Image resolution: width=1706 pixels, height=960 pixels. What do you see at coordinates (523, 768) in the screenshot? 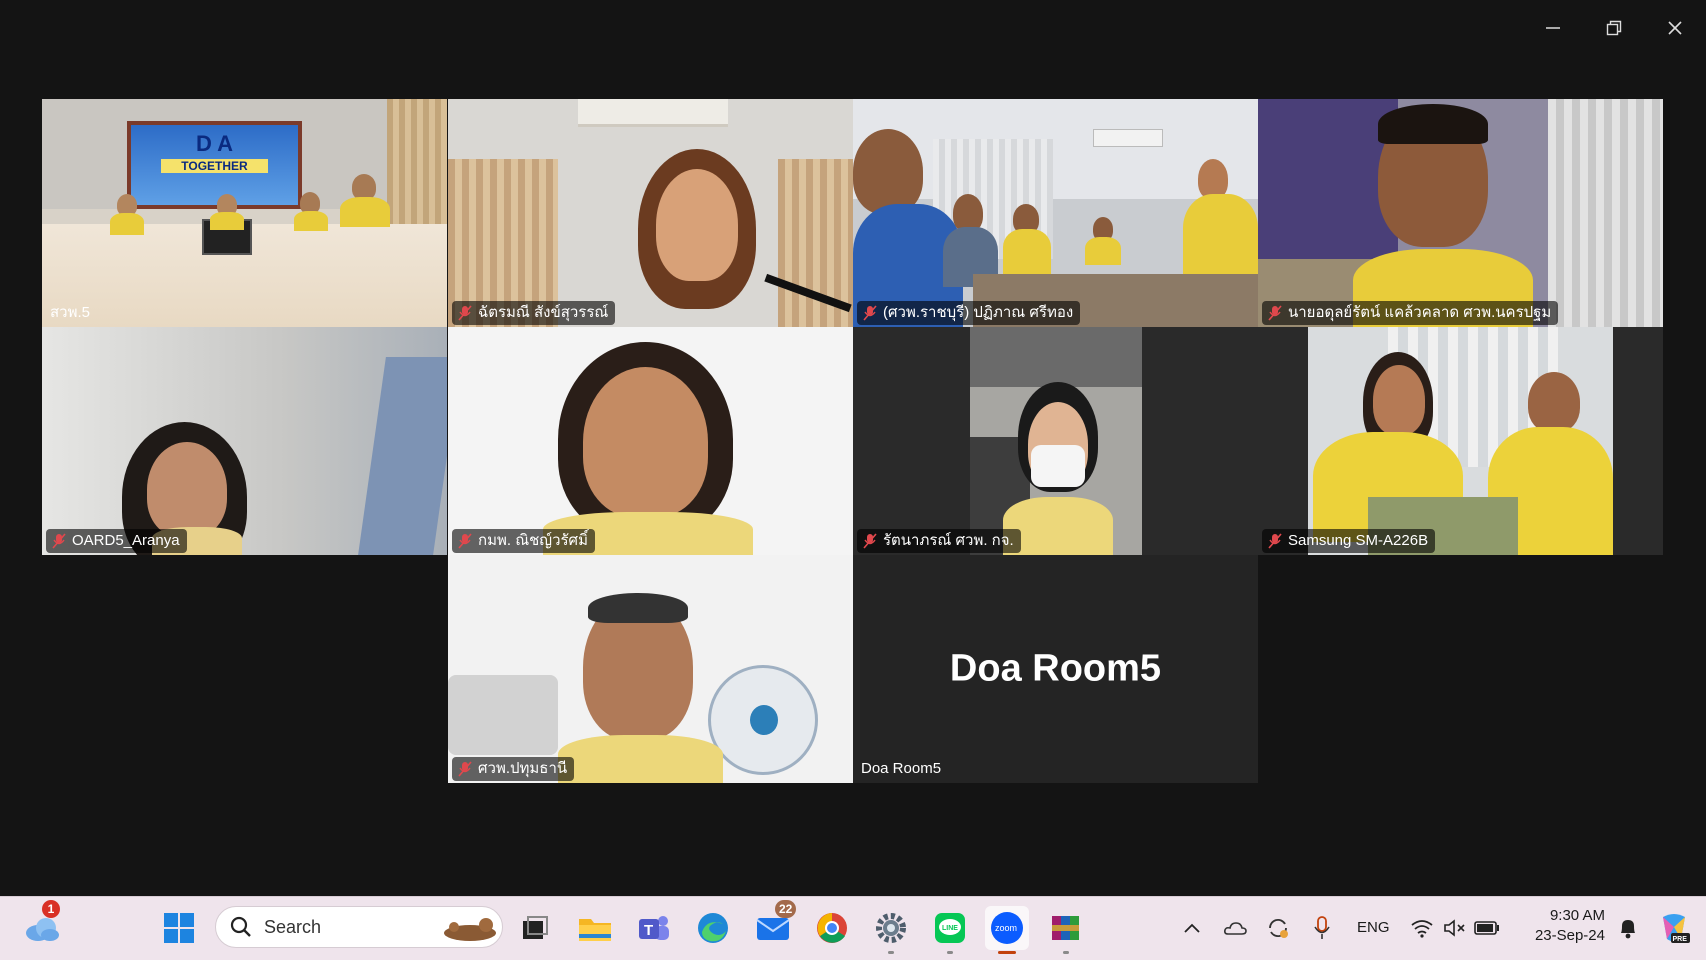
I see `participant-name: ศวพ.ปทุมธานี` at bounding box center [523, 768].